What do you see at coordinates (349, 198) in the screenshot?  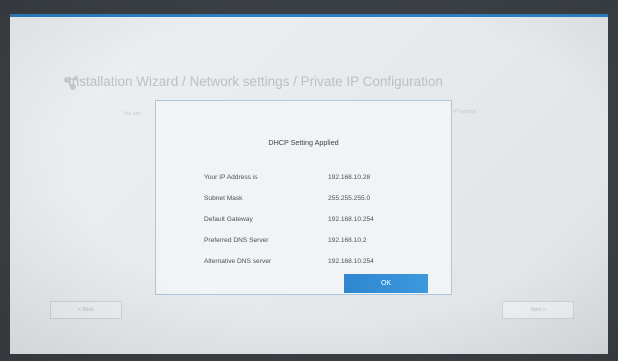 I see `subnet-mask-value: 255.255.255.0` at bounding box center [349, 198].